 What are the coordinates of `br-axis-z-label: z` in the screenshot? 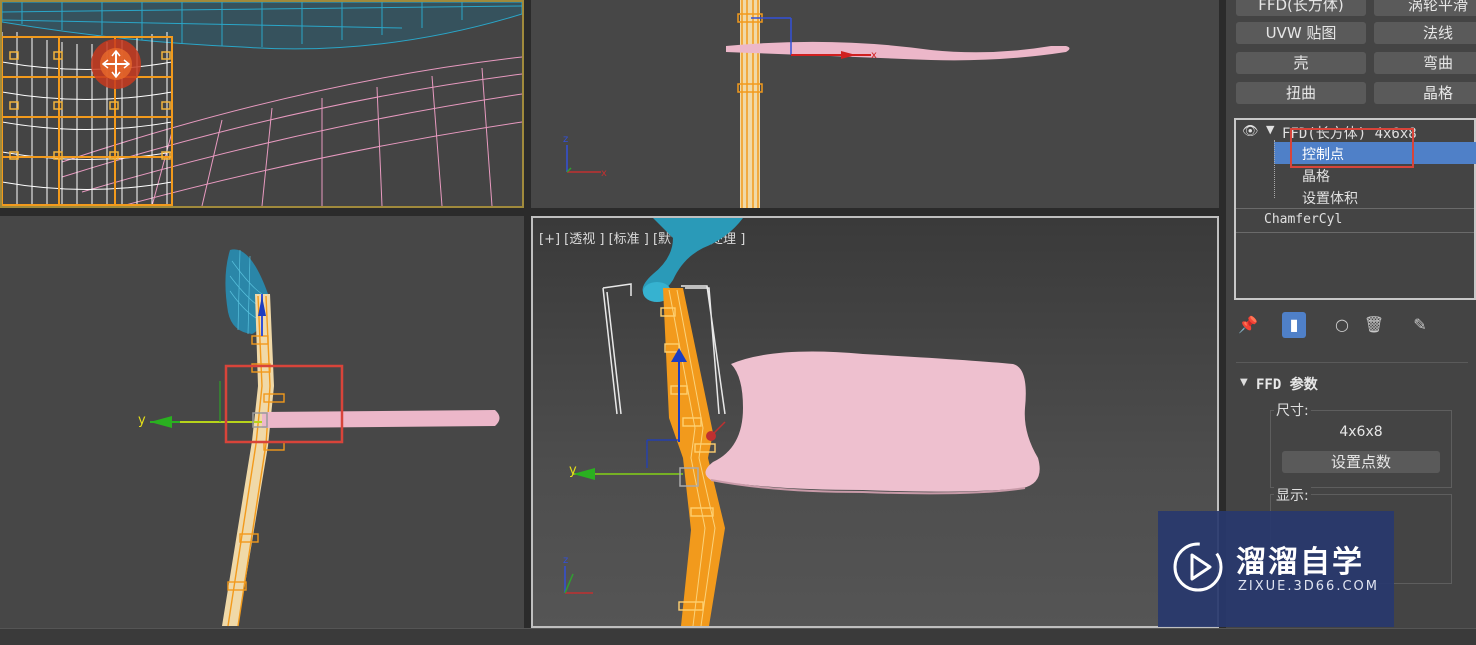 It's located at (565, 560).